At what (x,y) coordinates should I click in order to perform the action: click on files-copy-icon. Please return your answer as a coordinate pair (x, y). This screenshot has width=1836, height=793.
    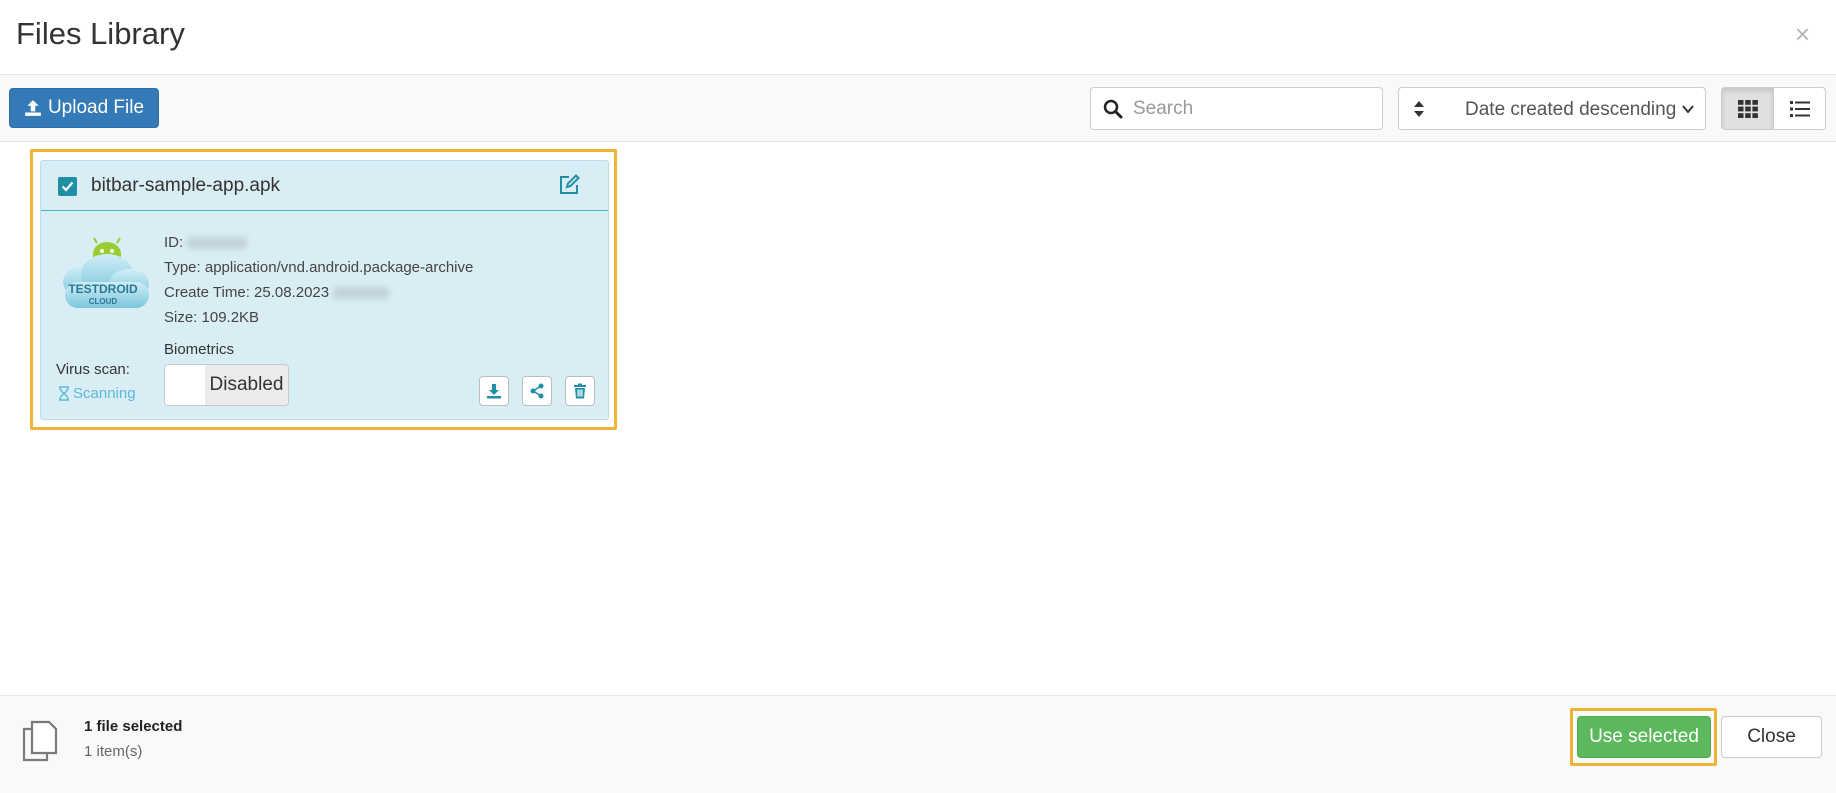
    Looking at the image, I should click on (40, 741).